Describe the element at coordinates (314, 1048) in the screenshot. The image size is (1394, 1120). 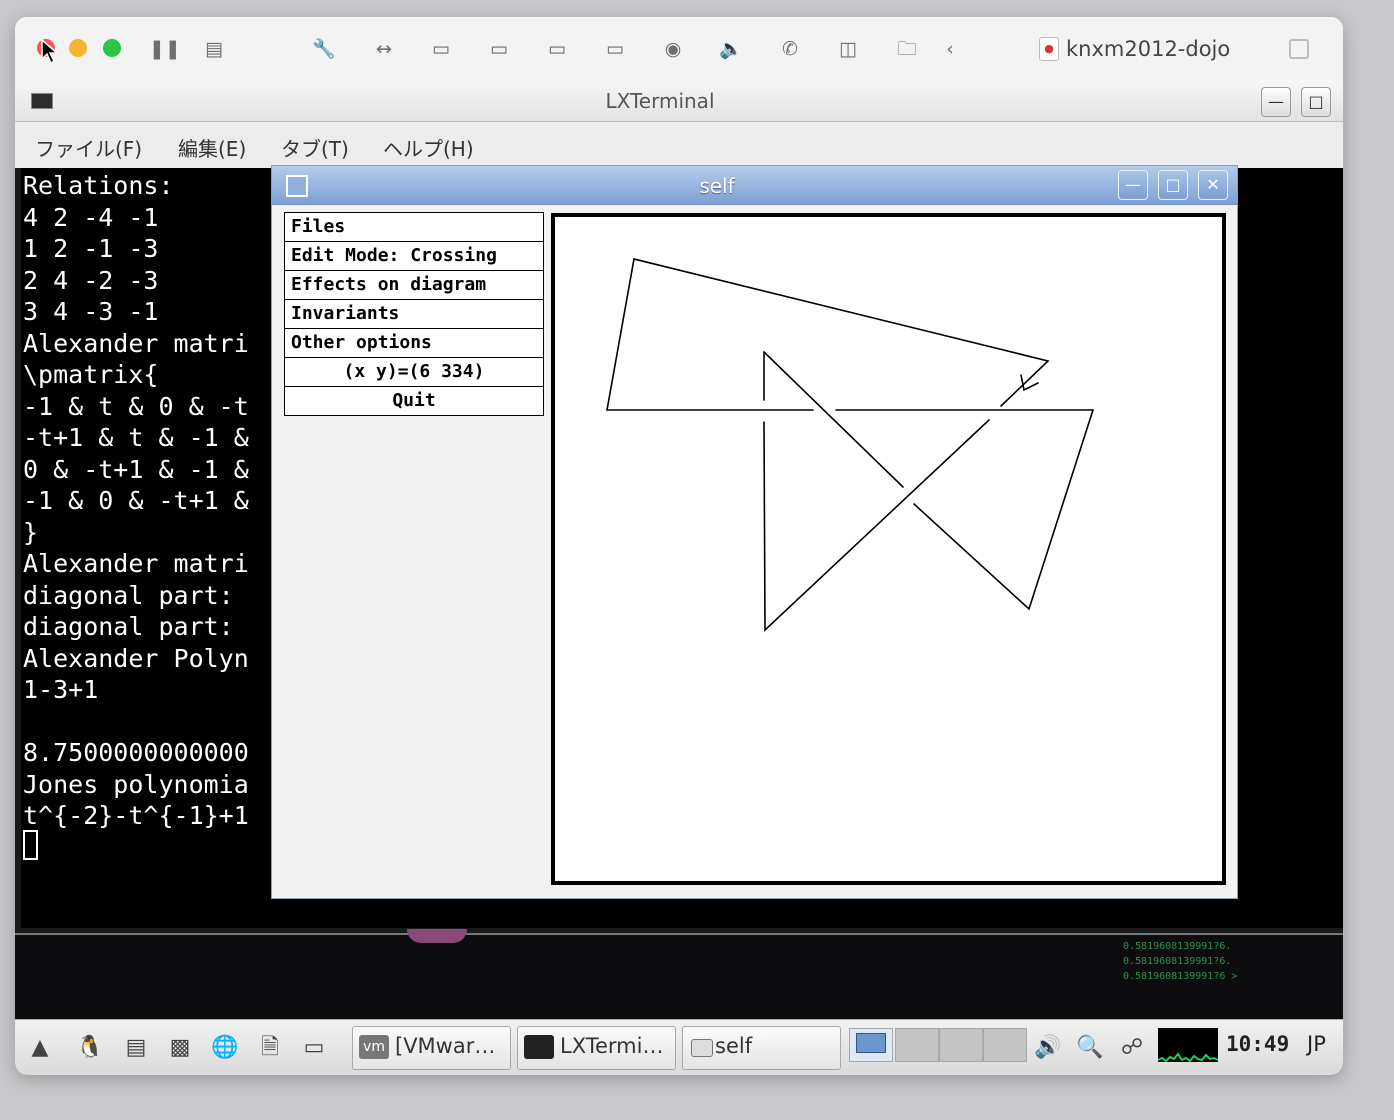
I see `show-desktop-icon: ▭` at that location.